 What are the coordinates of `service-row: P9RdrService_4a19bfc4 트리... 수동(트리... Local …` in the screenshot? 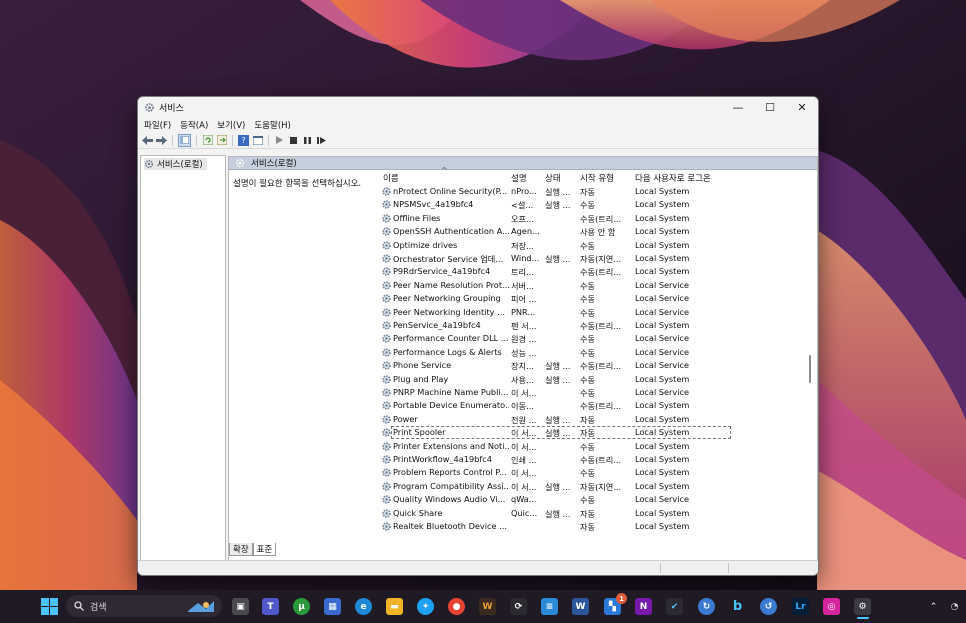 It's located at (556, 271).